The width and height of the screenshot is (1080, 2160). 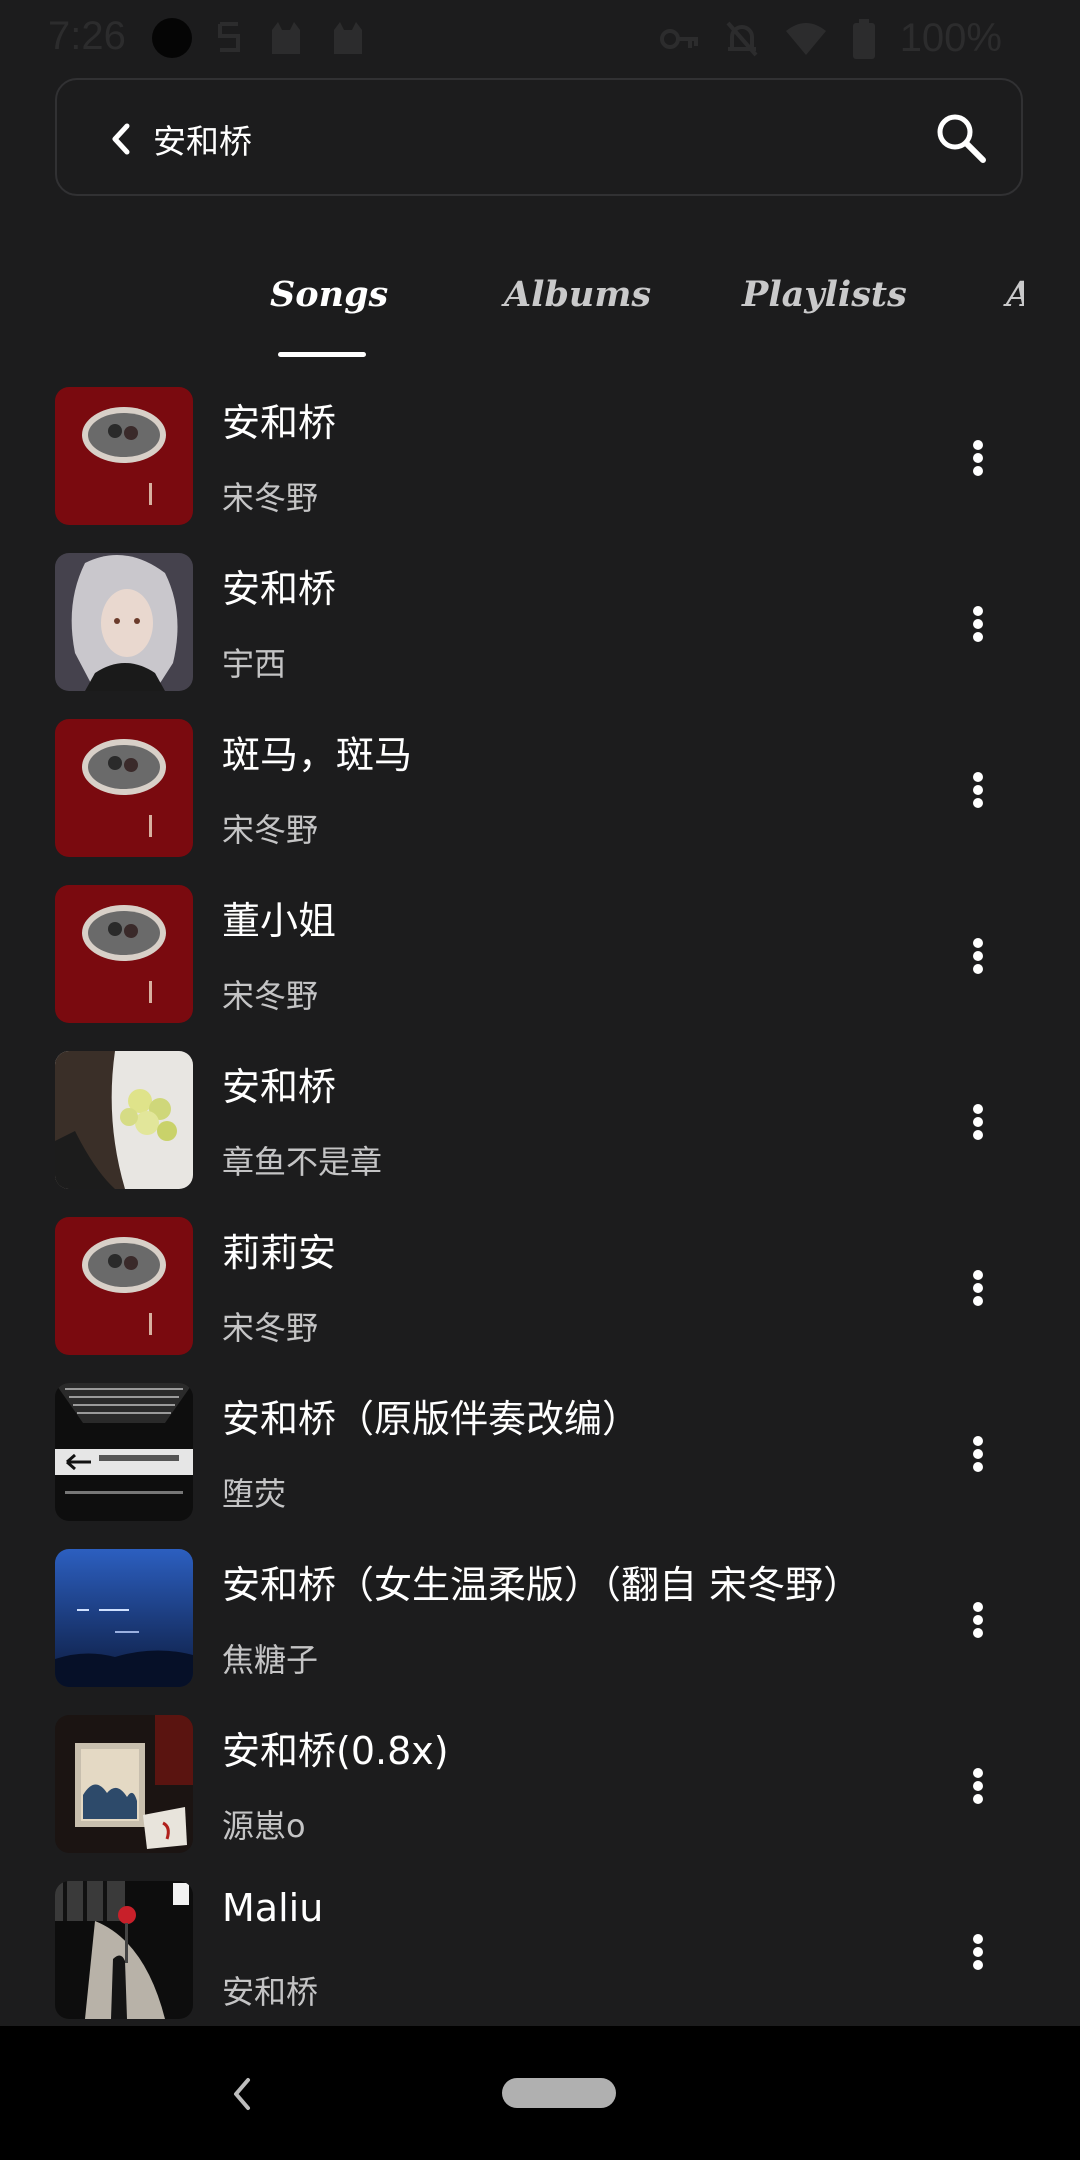 I want to click on status-time: 7:26, so click(x=87, y=36).